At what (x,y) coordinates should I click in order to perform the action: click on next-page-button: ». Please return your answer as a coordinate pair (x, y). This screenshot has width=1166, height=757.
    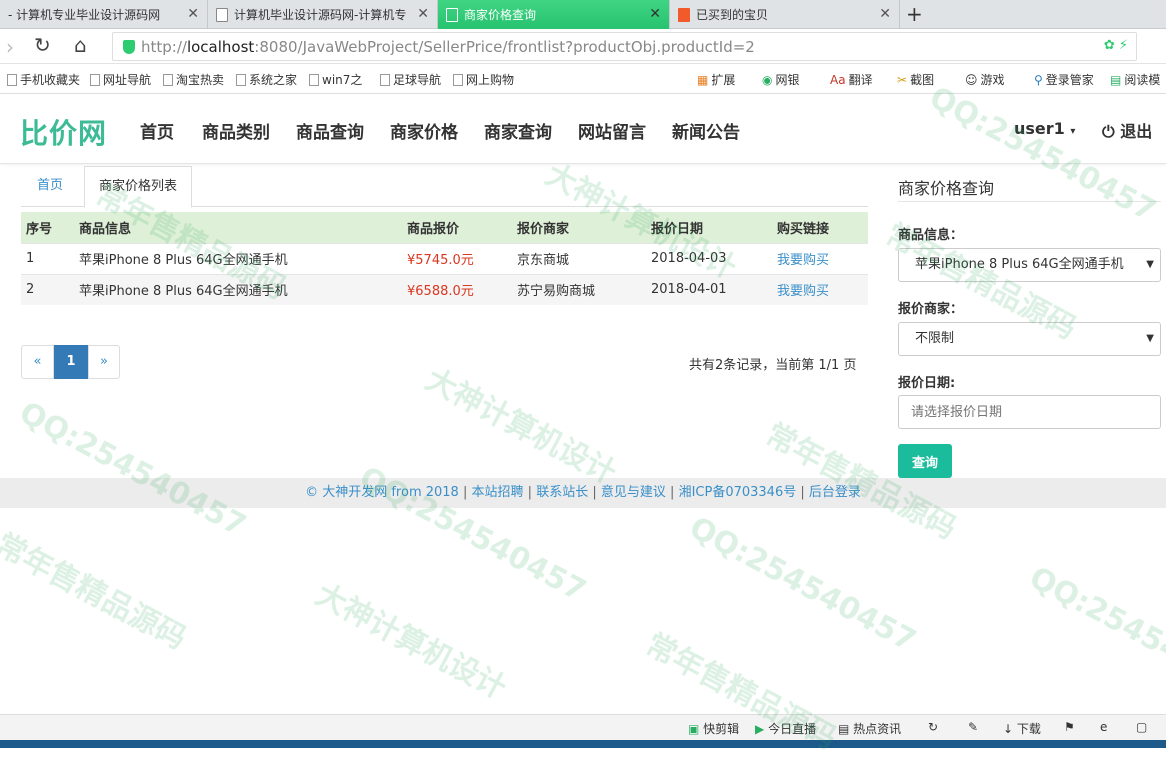
    Looking at the image, I should click on (104, 362).